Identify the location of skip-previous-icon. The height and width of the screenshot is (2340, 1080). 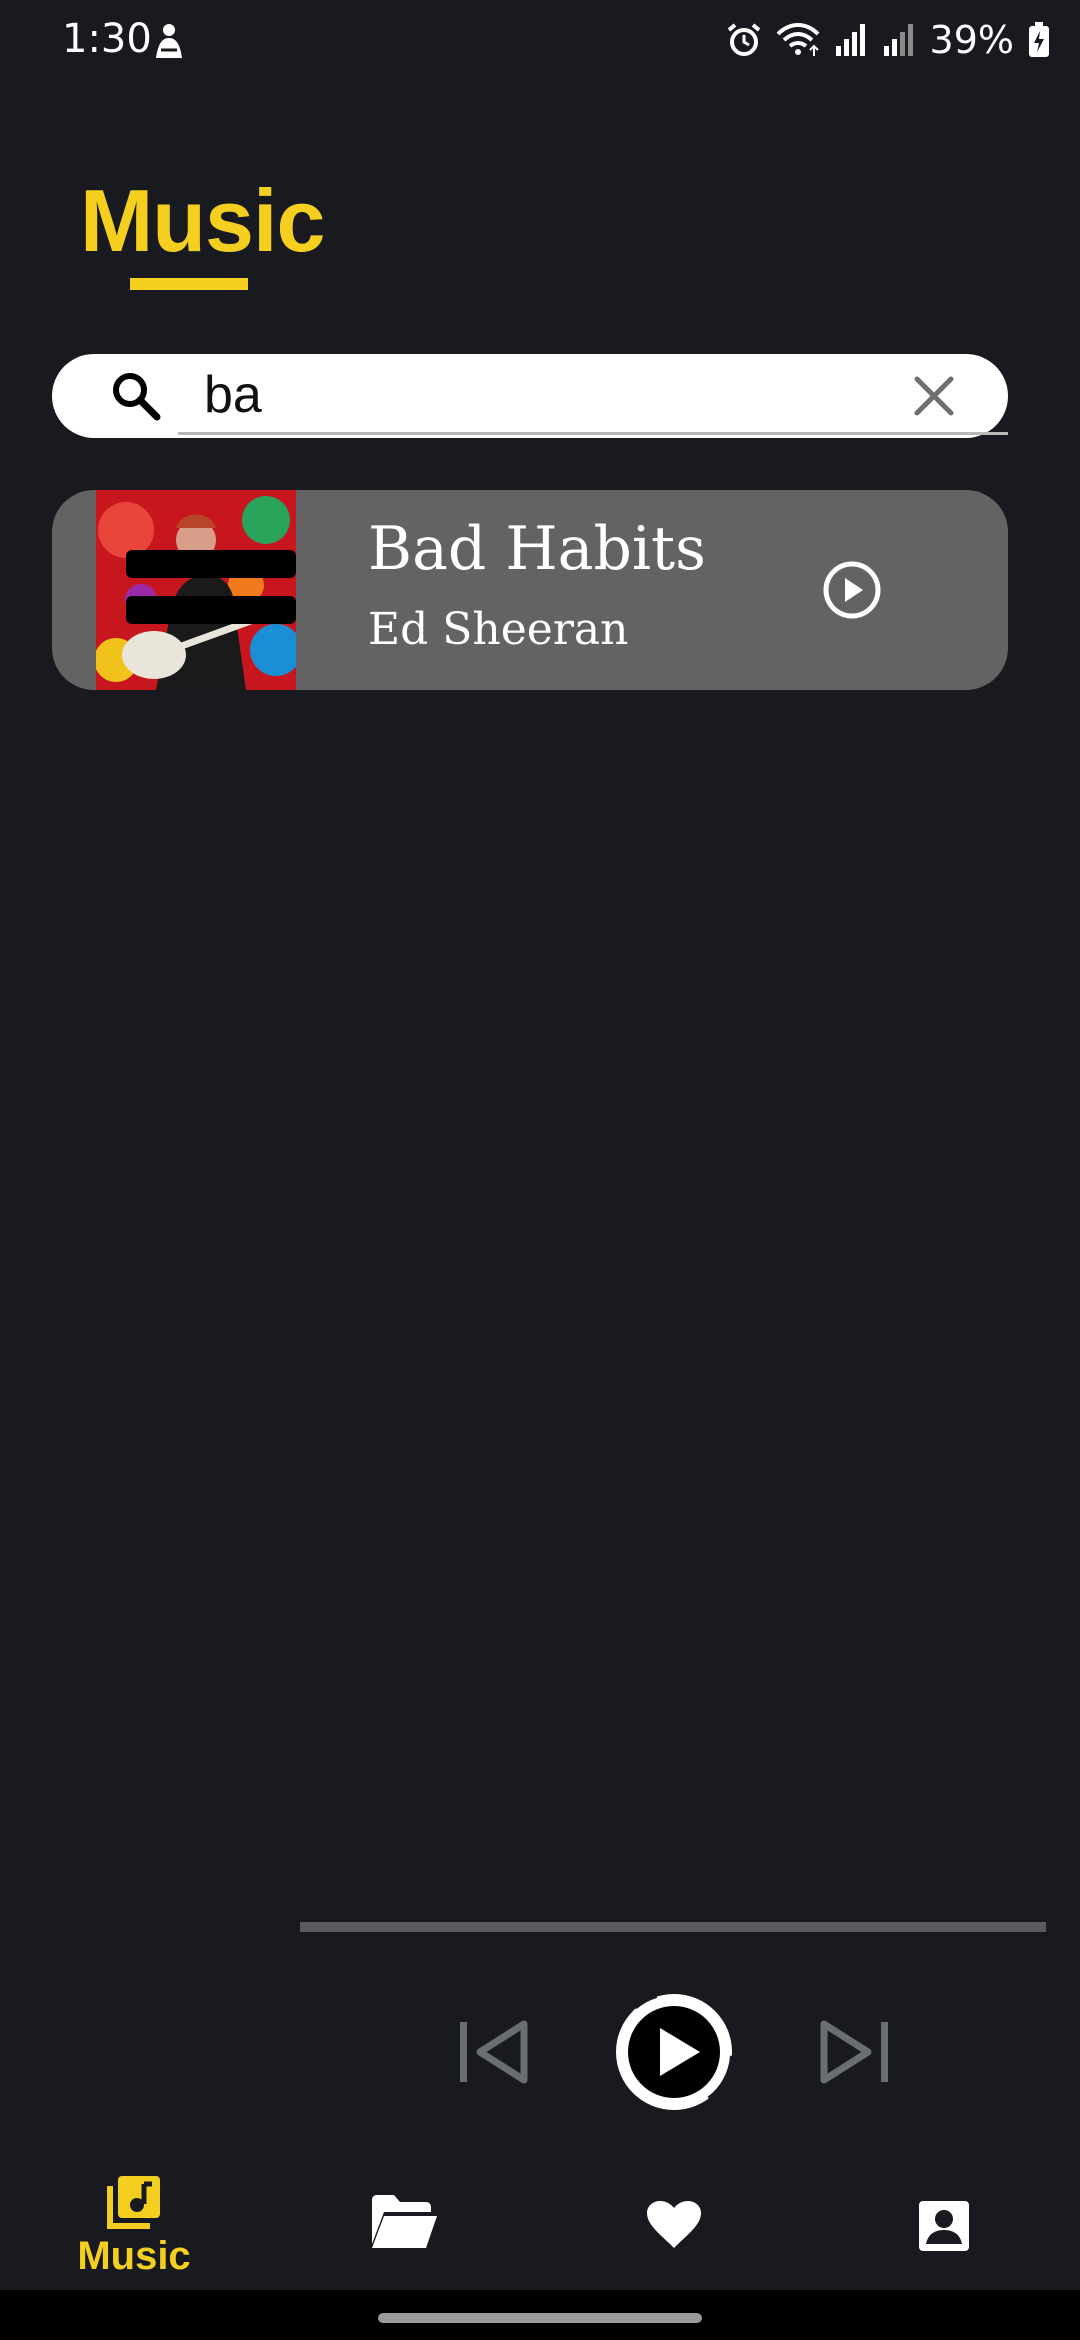
(494, 2052).